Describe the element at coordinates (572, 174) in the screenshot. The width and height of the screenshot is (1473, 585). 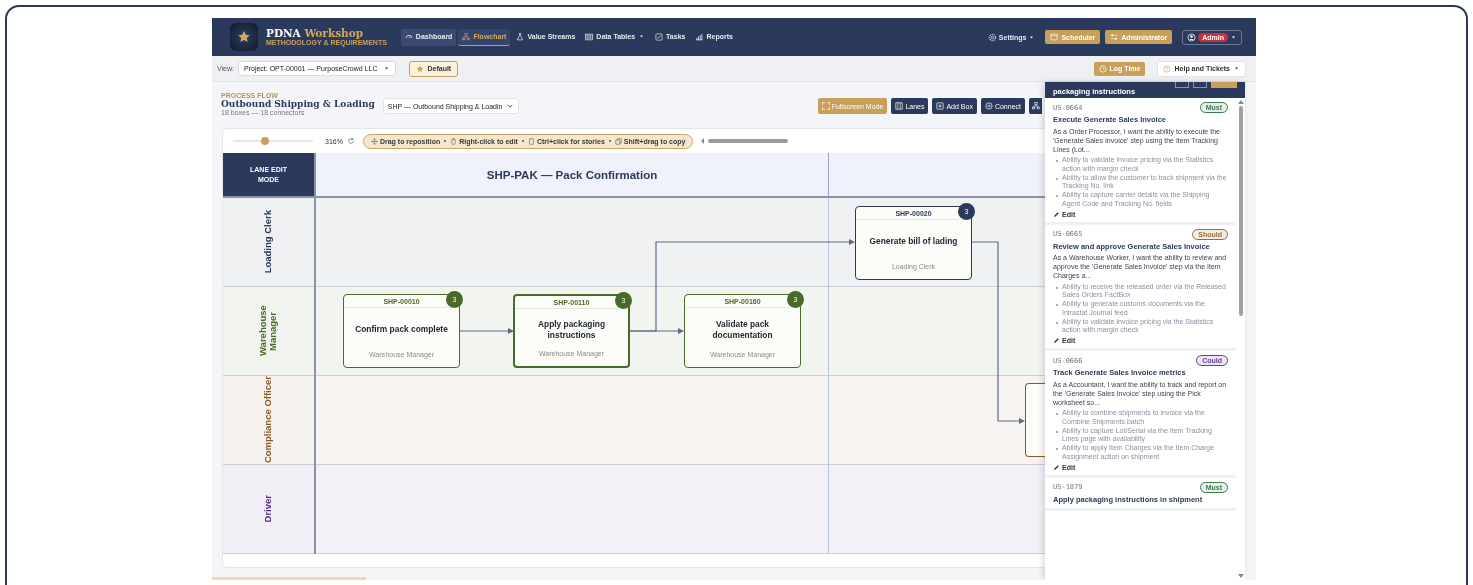
I see `stage-header: SHP-PAK — Pack Confirmation` at that location.